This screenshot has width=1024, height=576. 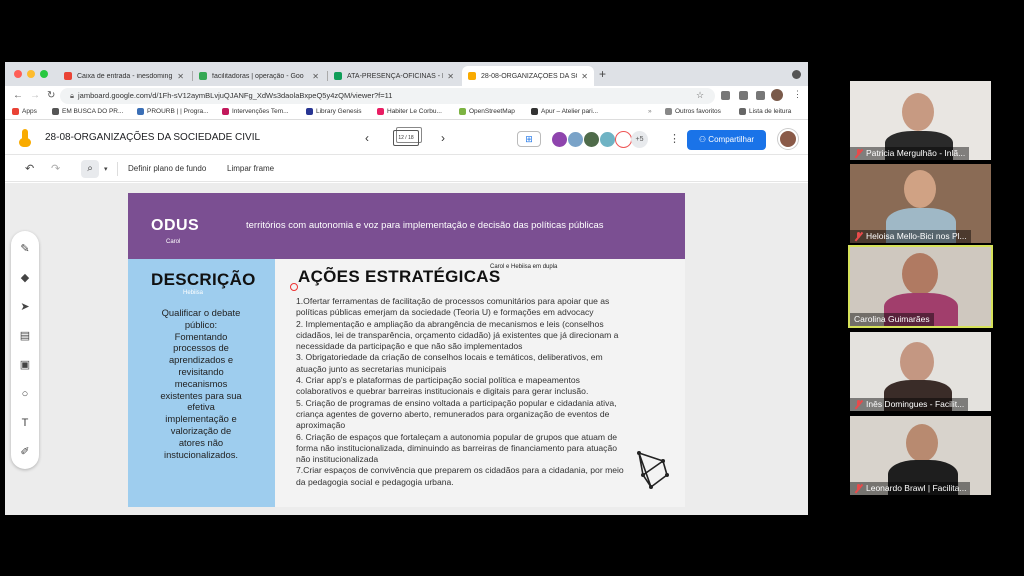 I want to click on laser-icon: ✐, so click(x=25, y=452).